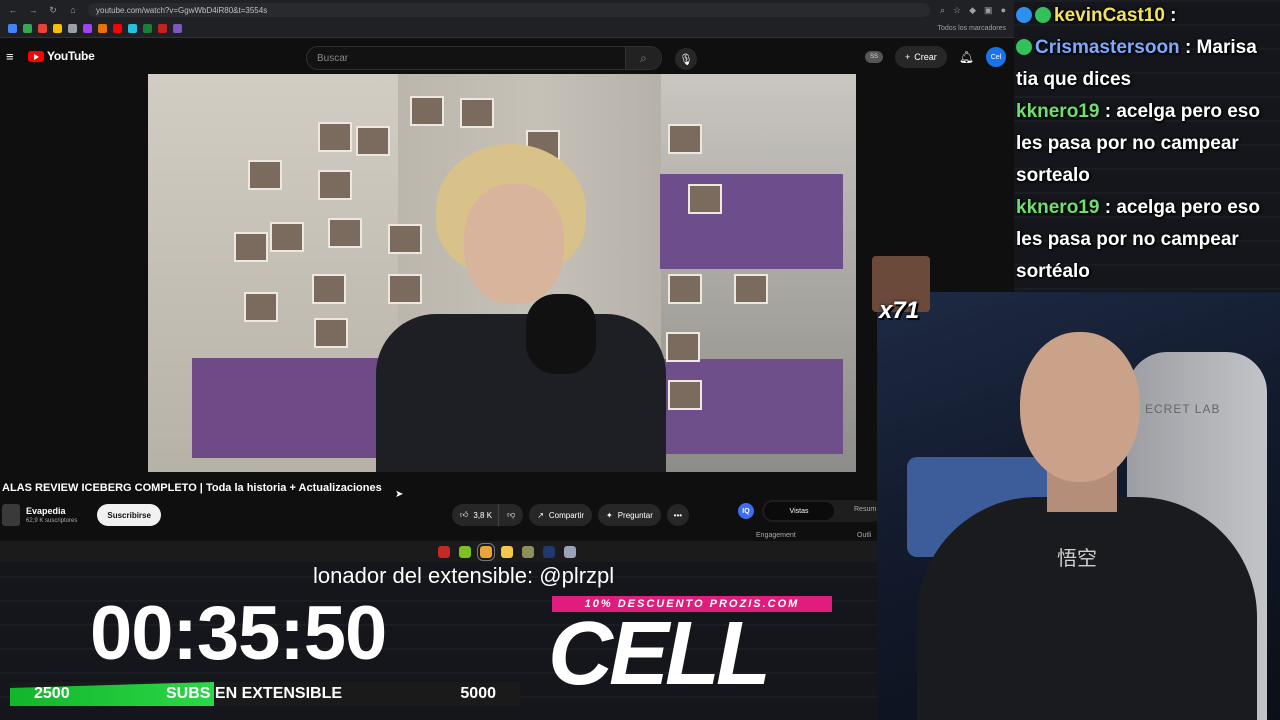 This screenshot has width=1280, height=720. What do you see at coordinates (528, 551) in the screenshot?
I see `minecraft-icon` at bounding box center [528, 551].